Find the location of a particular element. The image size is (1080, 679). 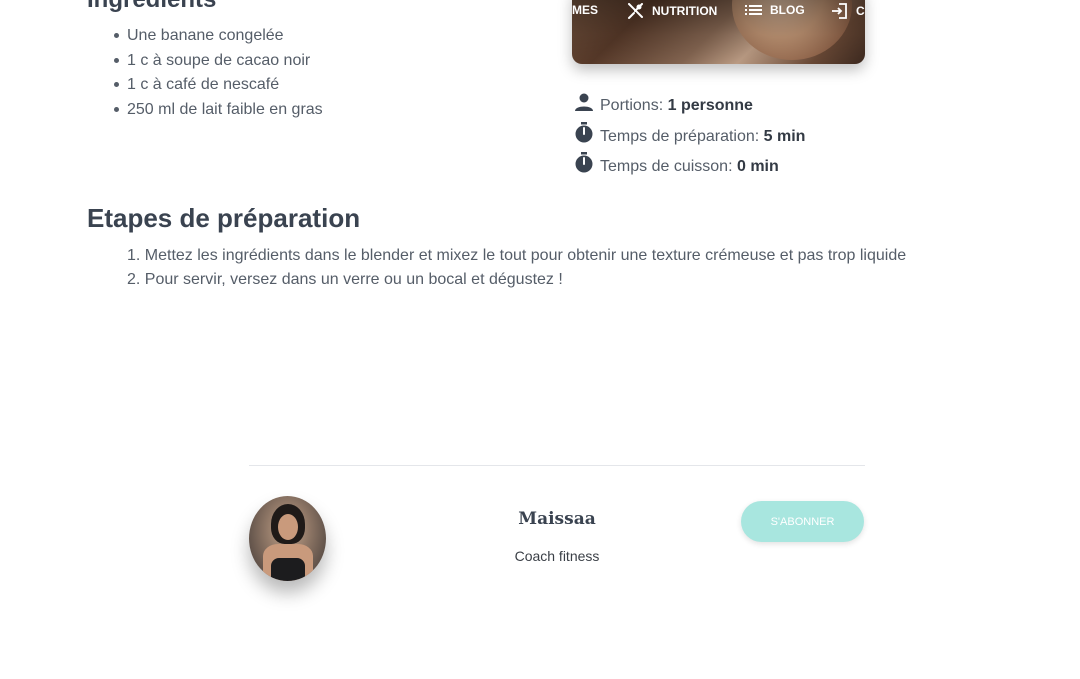

nav-item-programmes: MES is located at coordinates (585, 10).